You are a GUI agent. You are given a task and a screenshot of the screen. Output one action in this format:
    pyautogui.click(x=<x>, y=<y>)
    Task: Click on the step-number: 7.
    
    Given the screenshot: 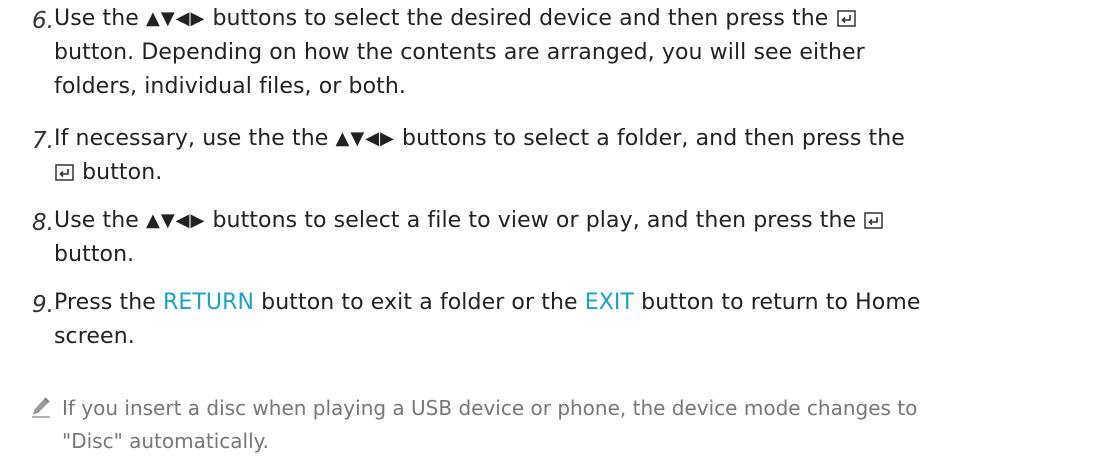 What is the action you would take?
    pyautogui.click(x=43, y=141)
    